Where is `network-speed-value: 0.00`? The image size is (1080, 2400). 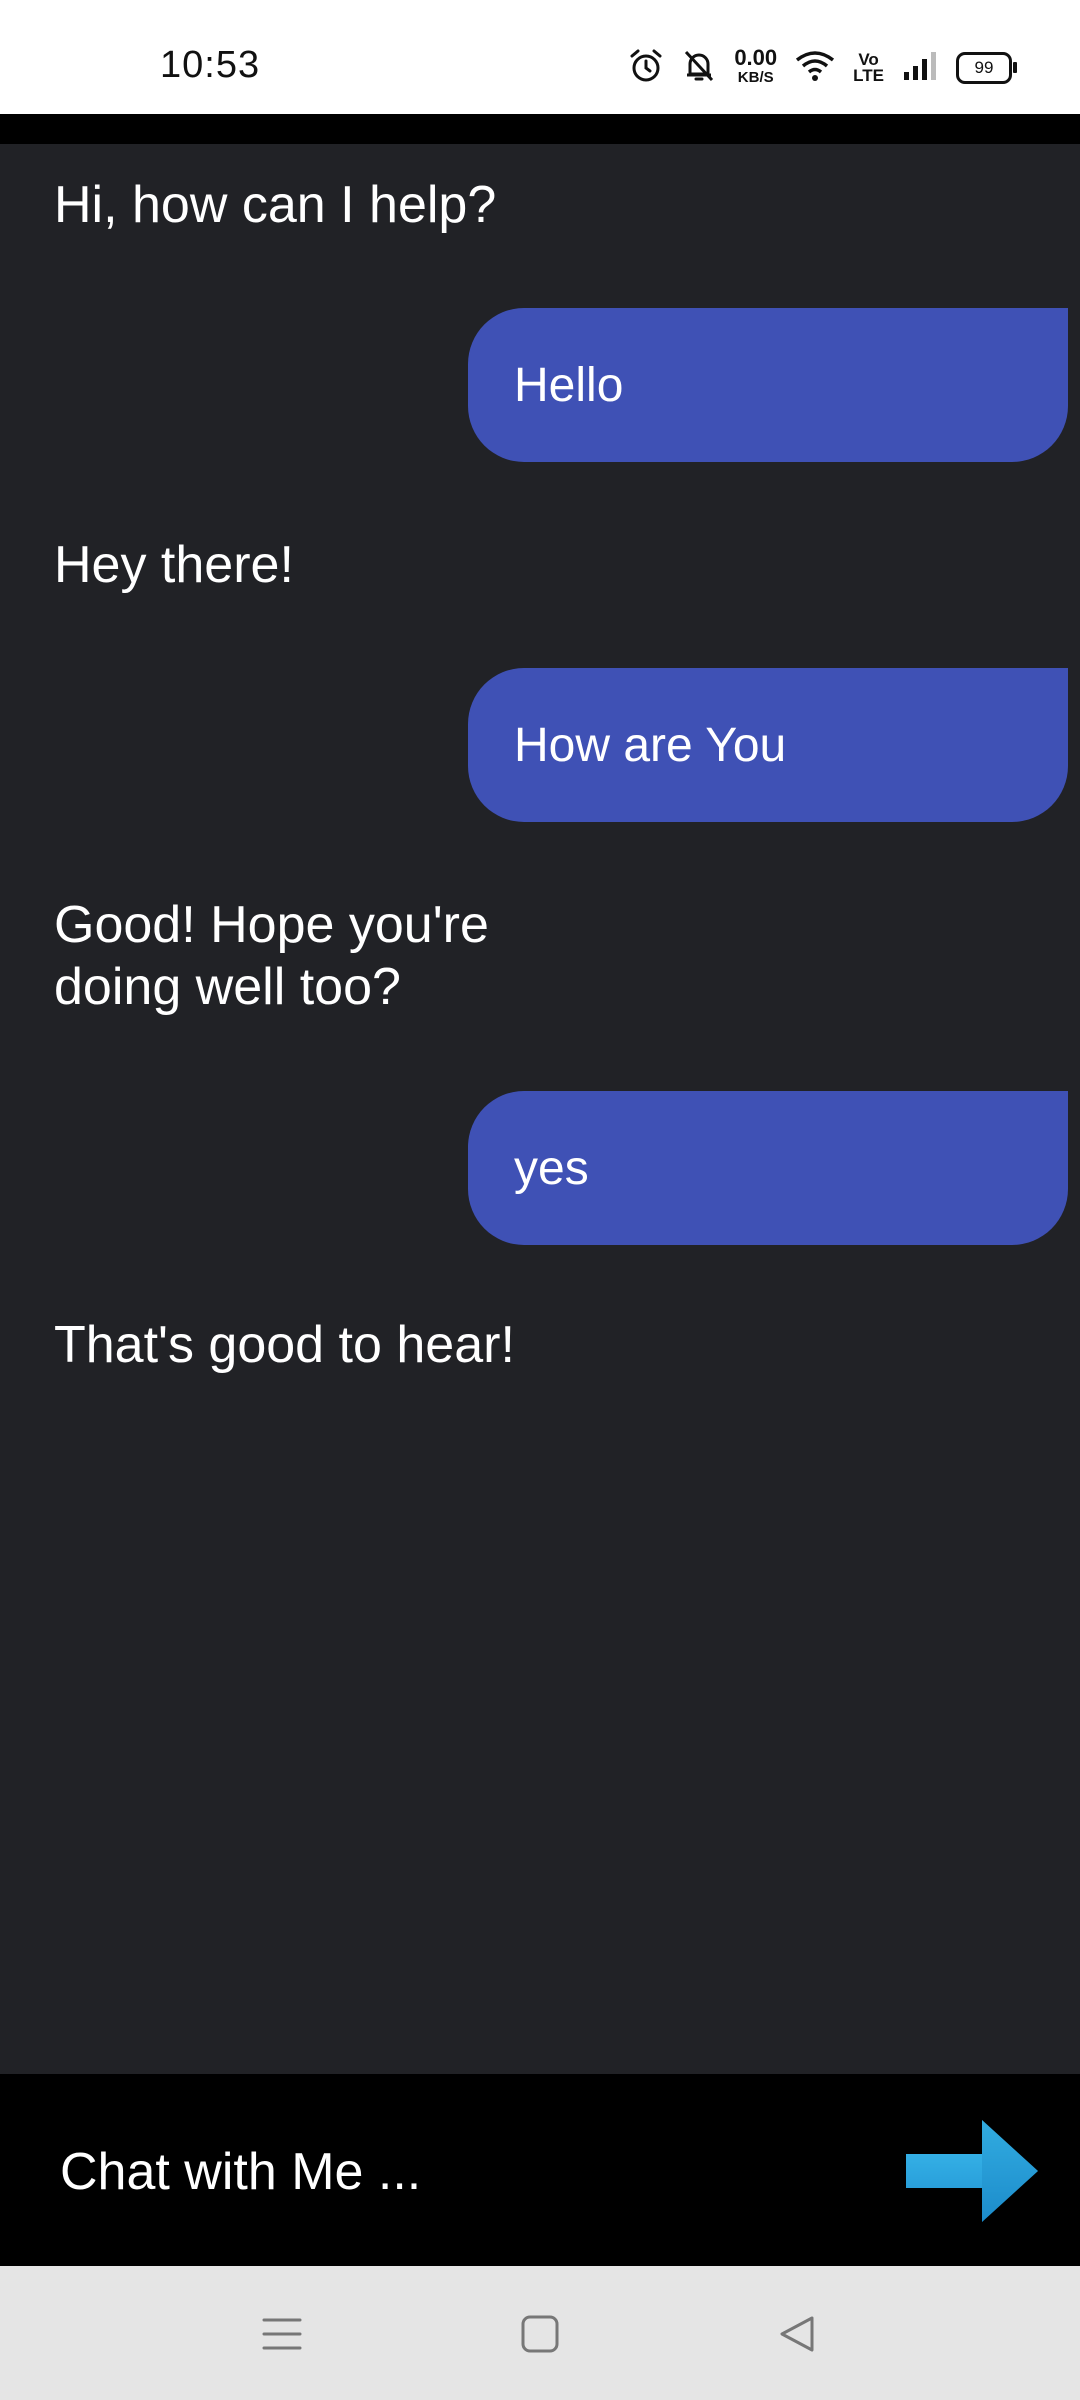
network-speed-value: 0.00 is located at coordinates (756, 57).